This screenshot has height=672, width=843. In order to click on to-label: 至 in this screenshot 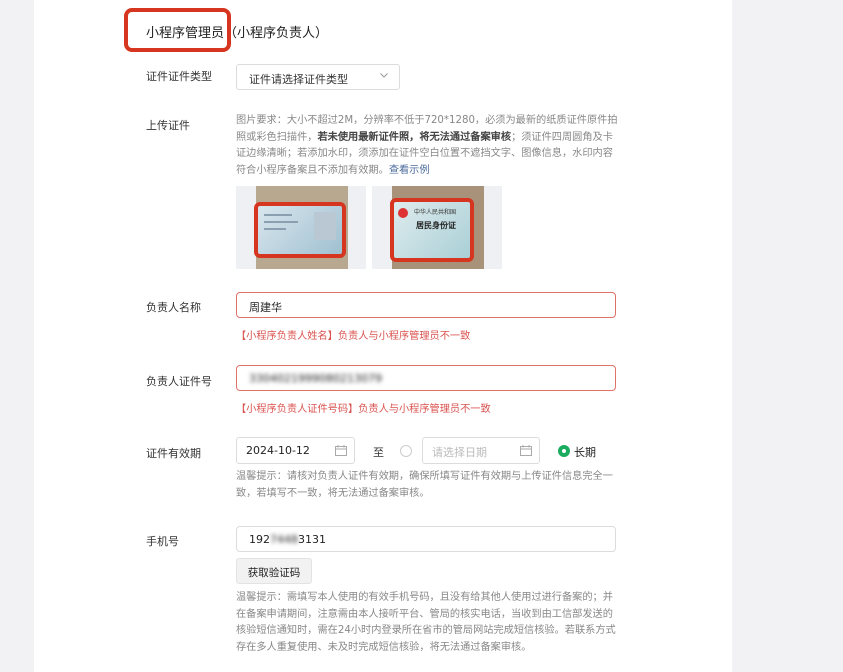, I will do `click(378, 452)`.